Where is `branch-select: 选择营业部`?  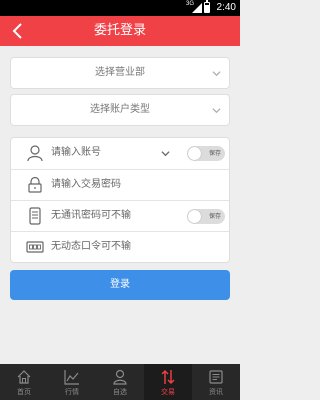 branch-select: 选择营业部 is located at coordinates (120, 73).